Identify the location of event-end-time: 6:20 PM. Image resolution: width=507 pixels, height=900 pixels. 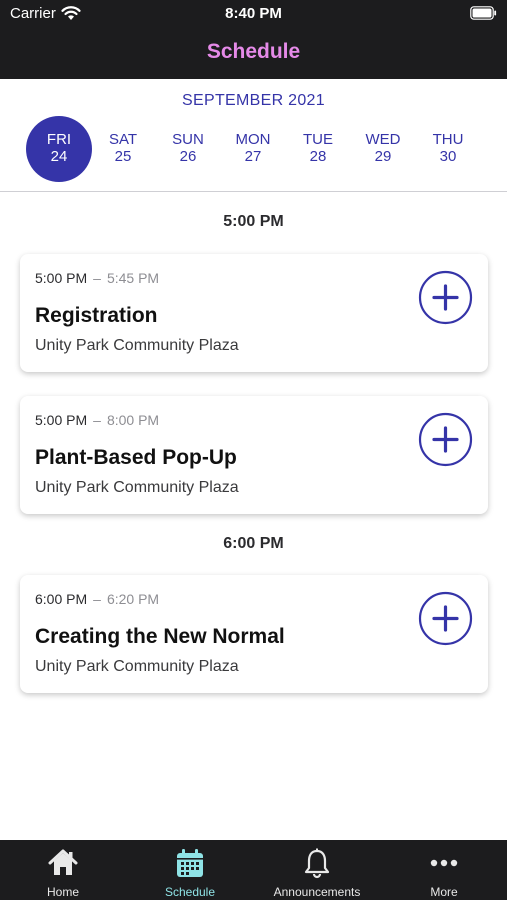
(133, 599).